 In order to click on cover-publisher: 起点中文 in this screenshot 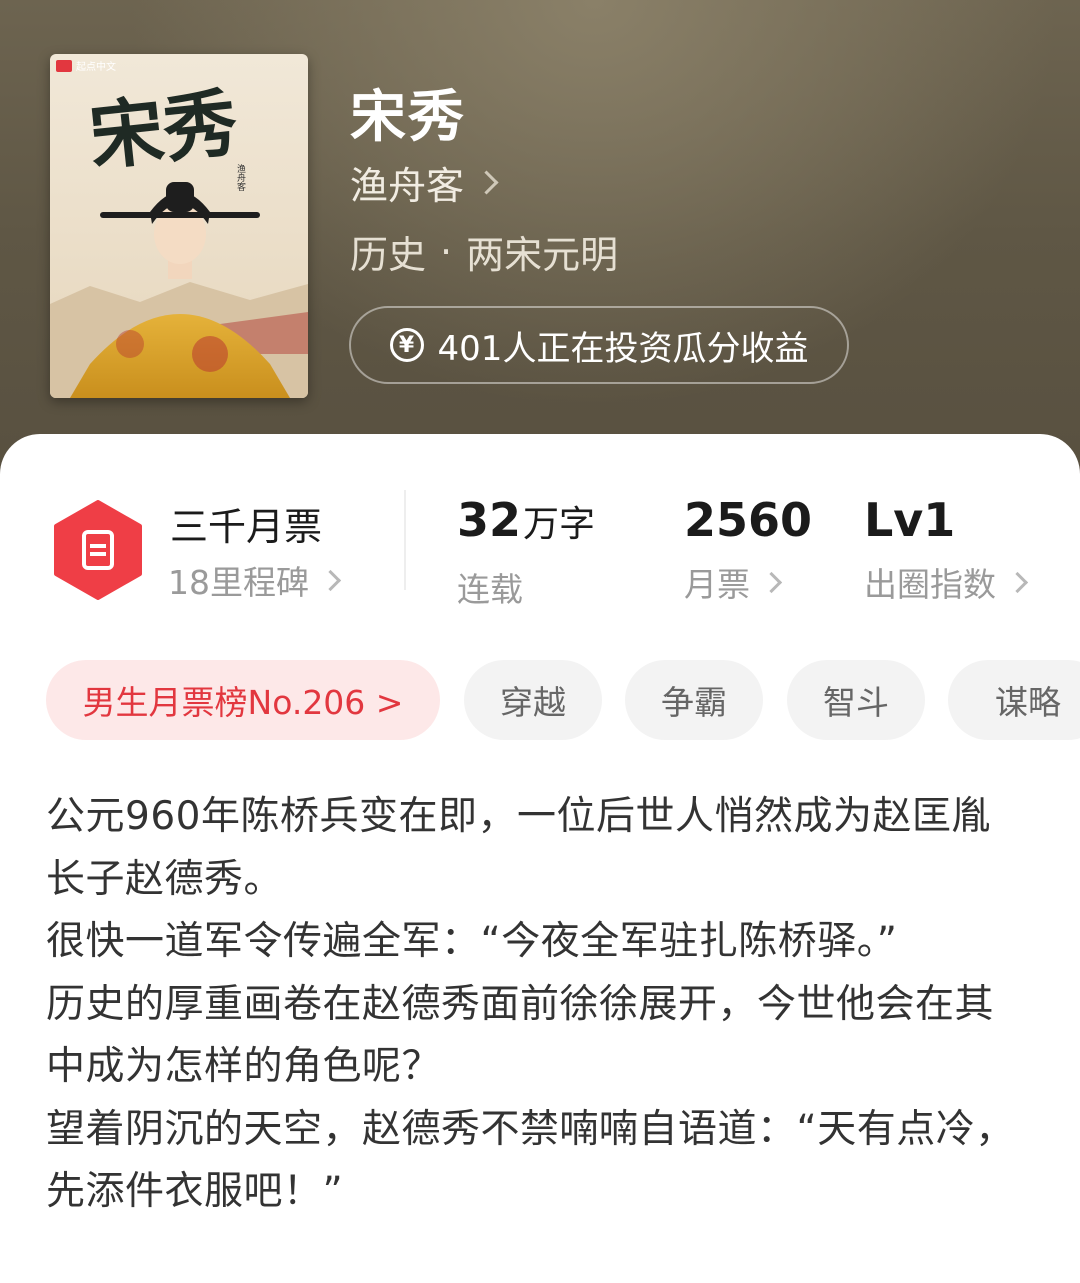, I will do `click(96, 66)`.